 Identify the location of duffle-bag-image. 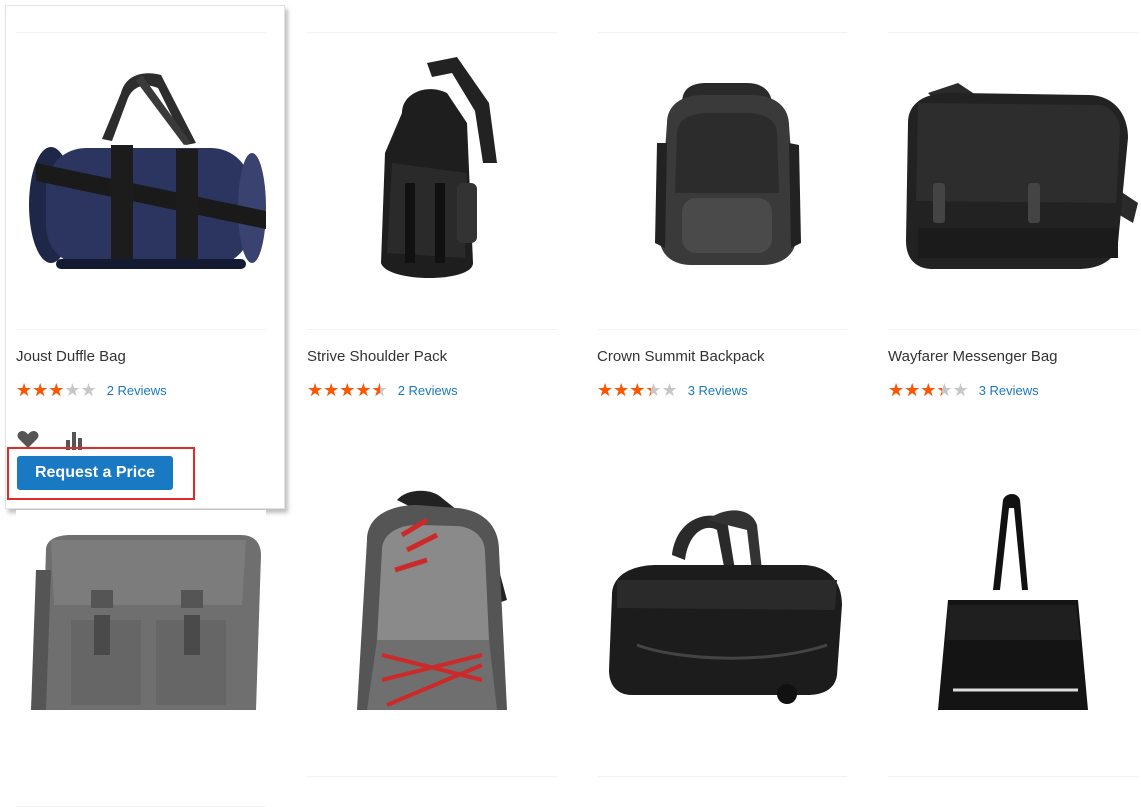
(147, 171).